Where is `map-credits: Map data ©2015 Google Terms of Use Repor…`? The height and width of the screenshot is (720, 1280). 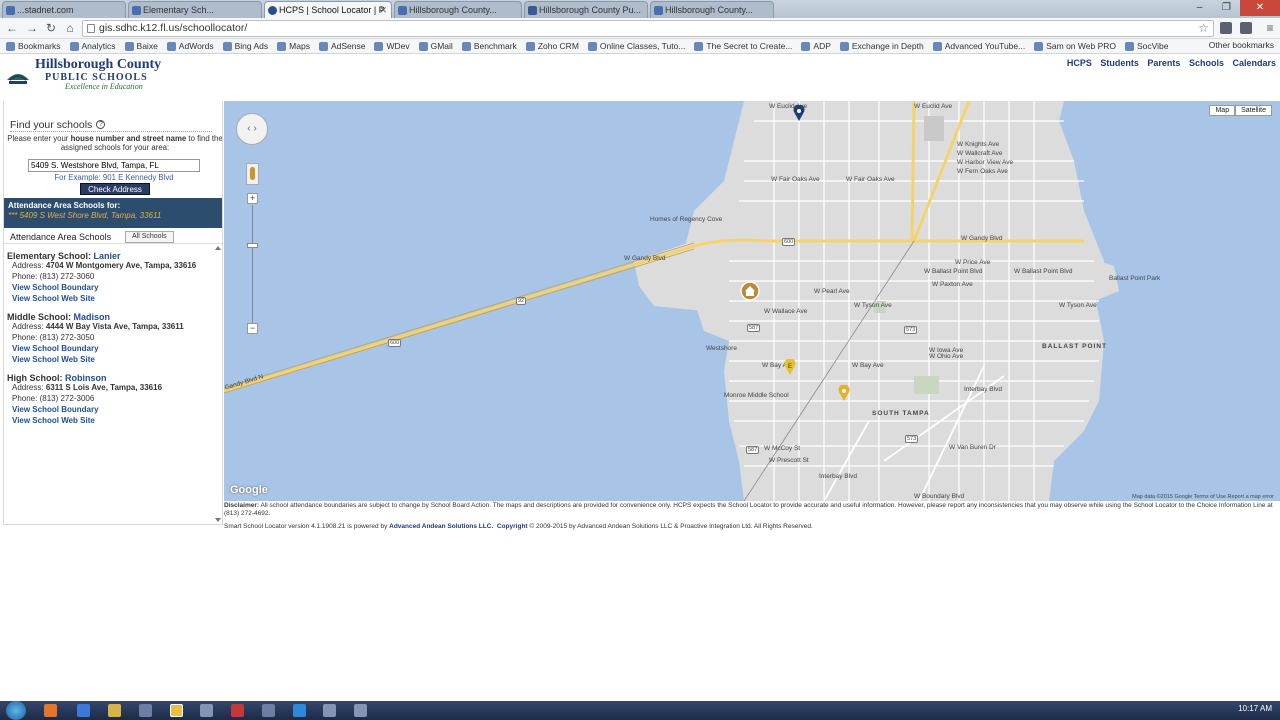 map-credits: Map data ©2015 Google Terms of Use Repor… is located at coordinates (1203, 497).